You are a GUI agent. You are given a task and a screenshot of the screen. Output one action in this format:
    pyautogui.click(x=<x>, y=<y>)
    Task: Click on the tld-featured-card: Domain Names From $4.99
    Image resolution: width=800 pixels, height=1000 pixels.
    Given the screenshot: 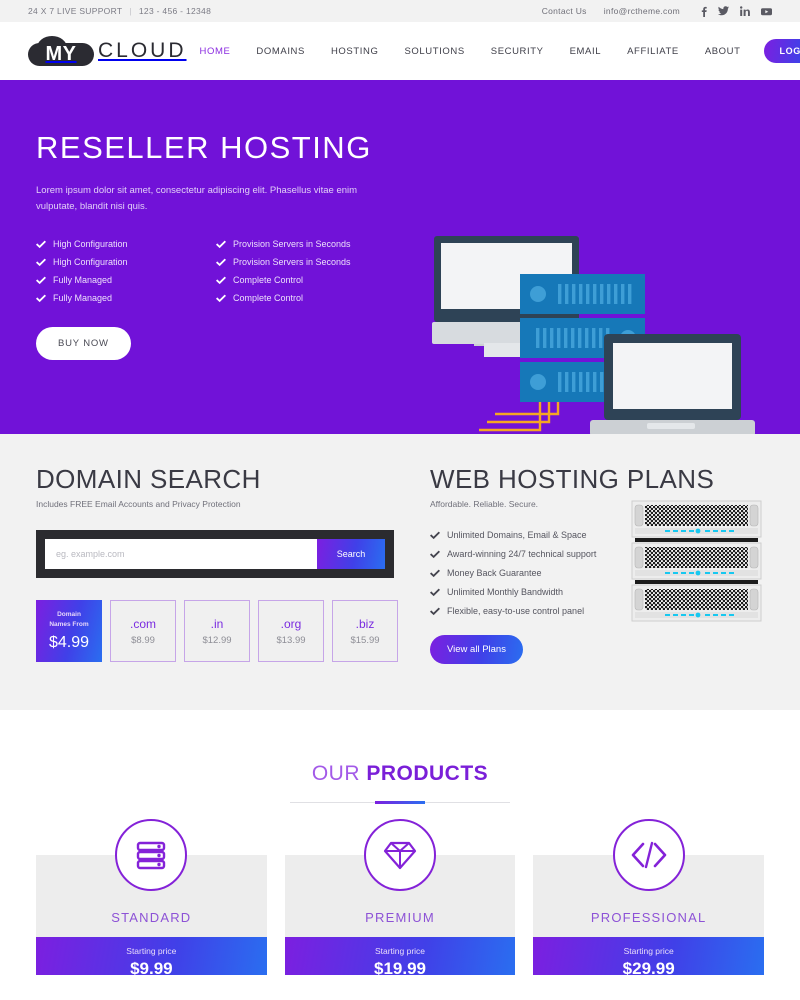 What is the action you would take?
    pyautogui.click(x=69, y=631)
    